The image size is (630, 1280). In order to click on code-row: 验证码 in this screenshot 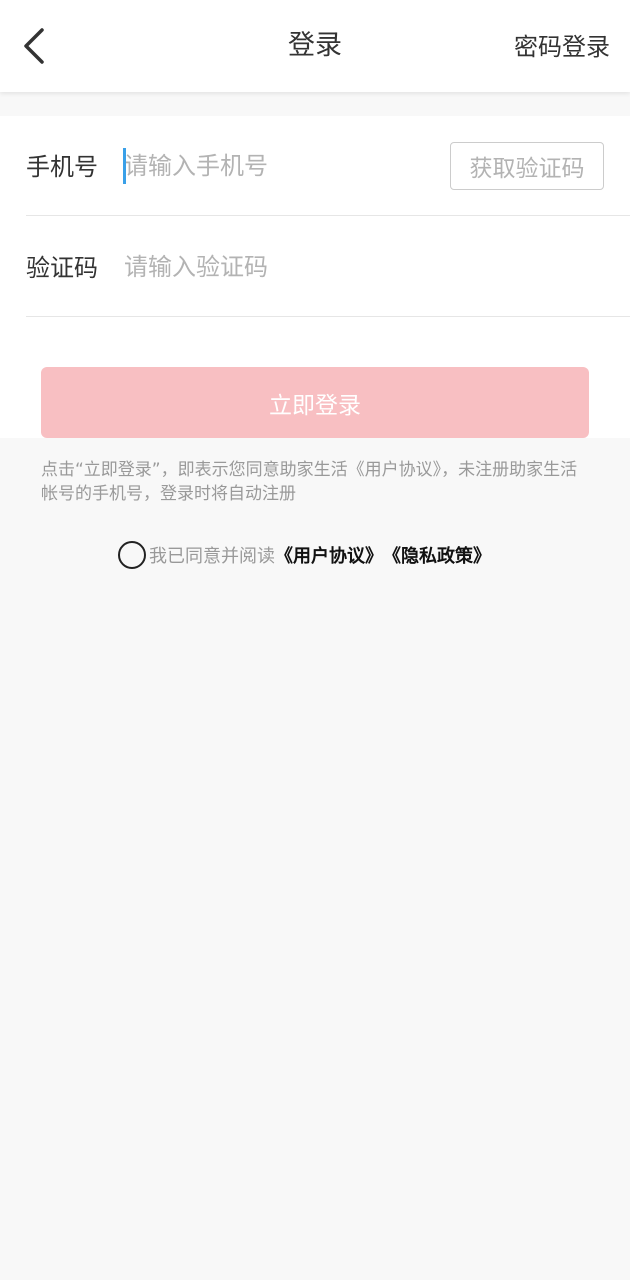, I will do `click(328, 267)`.